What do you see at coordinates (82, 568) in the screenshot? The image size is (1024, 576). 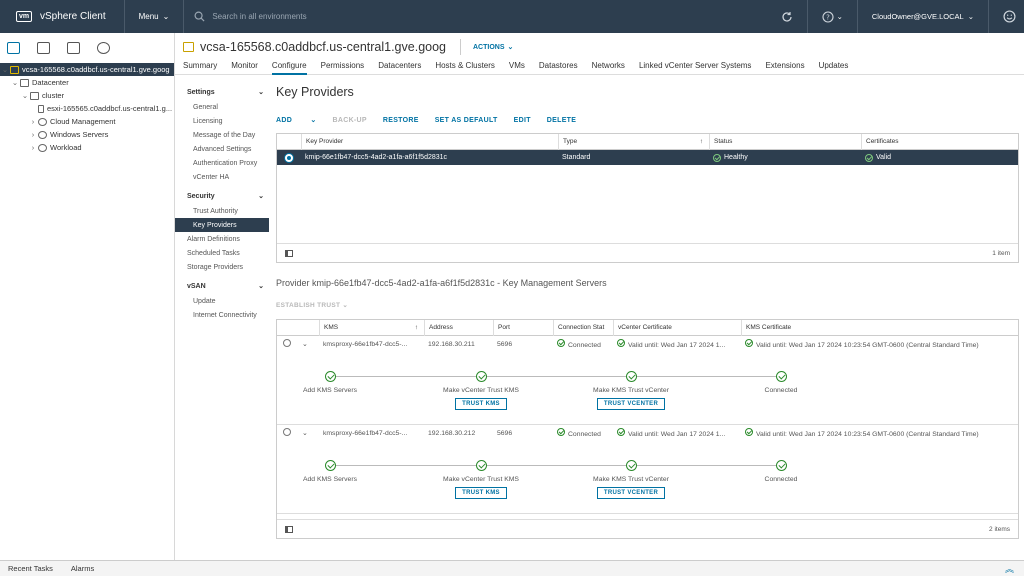 I see `alarms-tab: Alarms` at bounding box center [82, 568].